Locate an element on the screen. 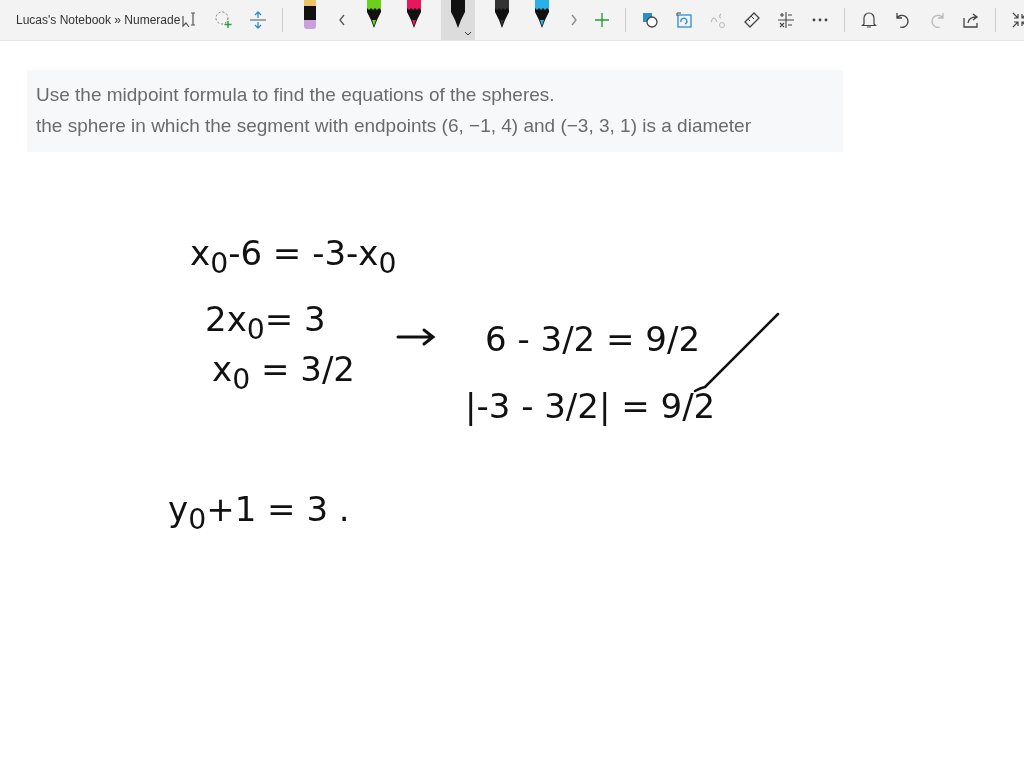  insert-space-icon is located at coordinates (258, 20).